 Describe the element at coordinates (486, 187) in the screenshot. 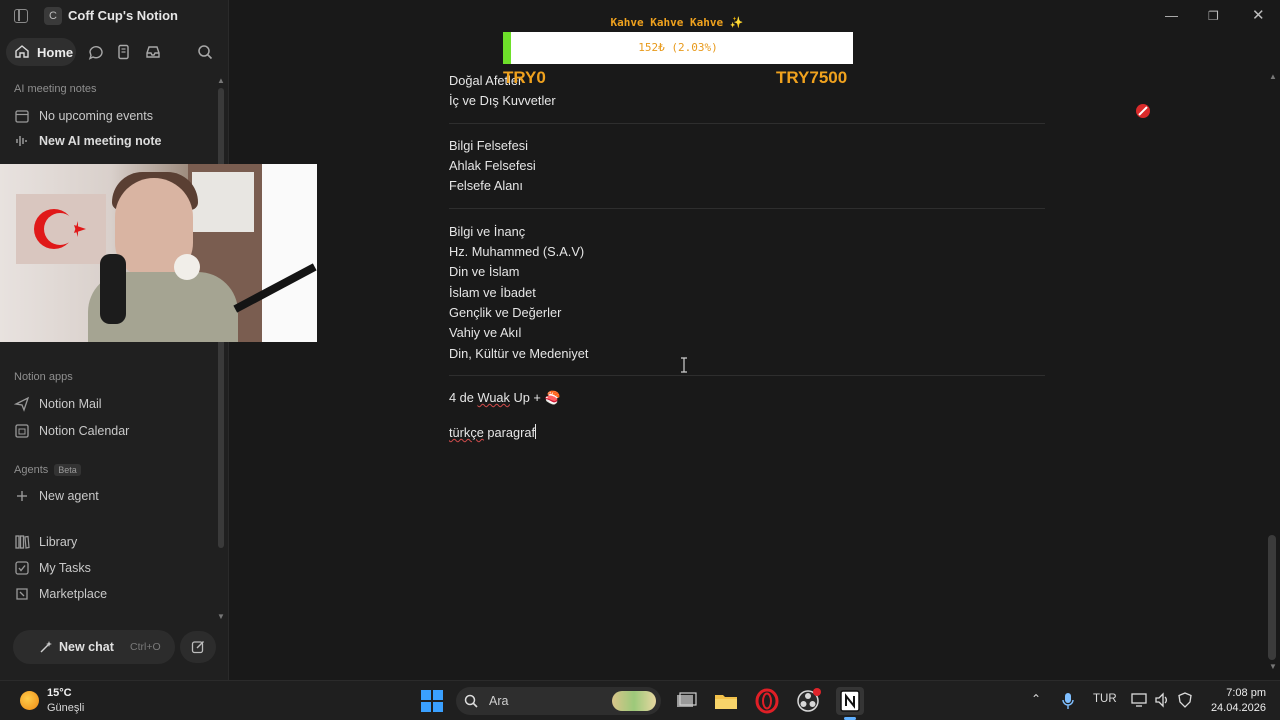

I see `text-line: Felsefe Alanı` at that location.